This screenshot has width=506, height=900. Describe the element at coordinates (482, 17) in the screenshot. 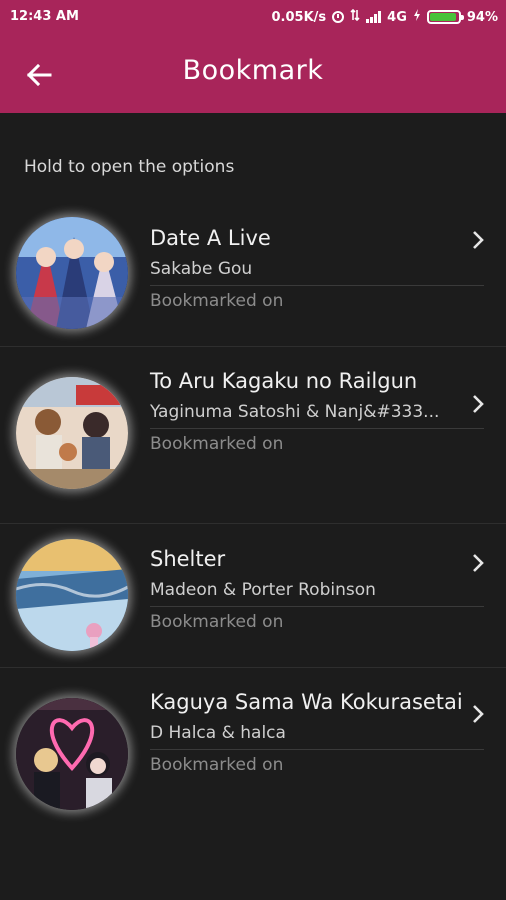

I see `battery-percent: 94%` at that location.